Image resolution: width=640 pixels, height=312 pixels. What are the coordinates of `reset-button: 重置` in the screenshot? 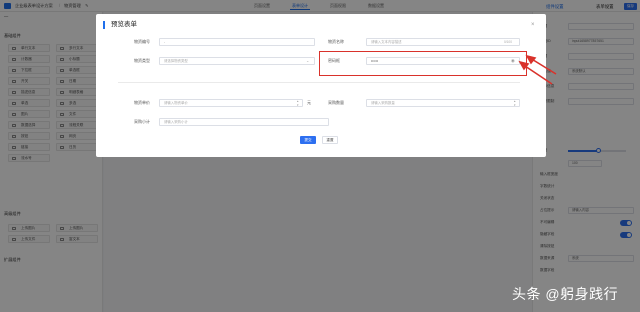 It's located at (330, 140).